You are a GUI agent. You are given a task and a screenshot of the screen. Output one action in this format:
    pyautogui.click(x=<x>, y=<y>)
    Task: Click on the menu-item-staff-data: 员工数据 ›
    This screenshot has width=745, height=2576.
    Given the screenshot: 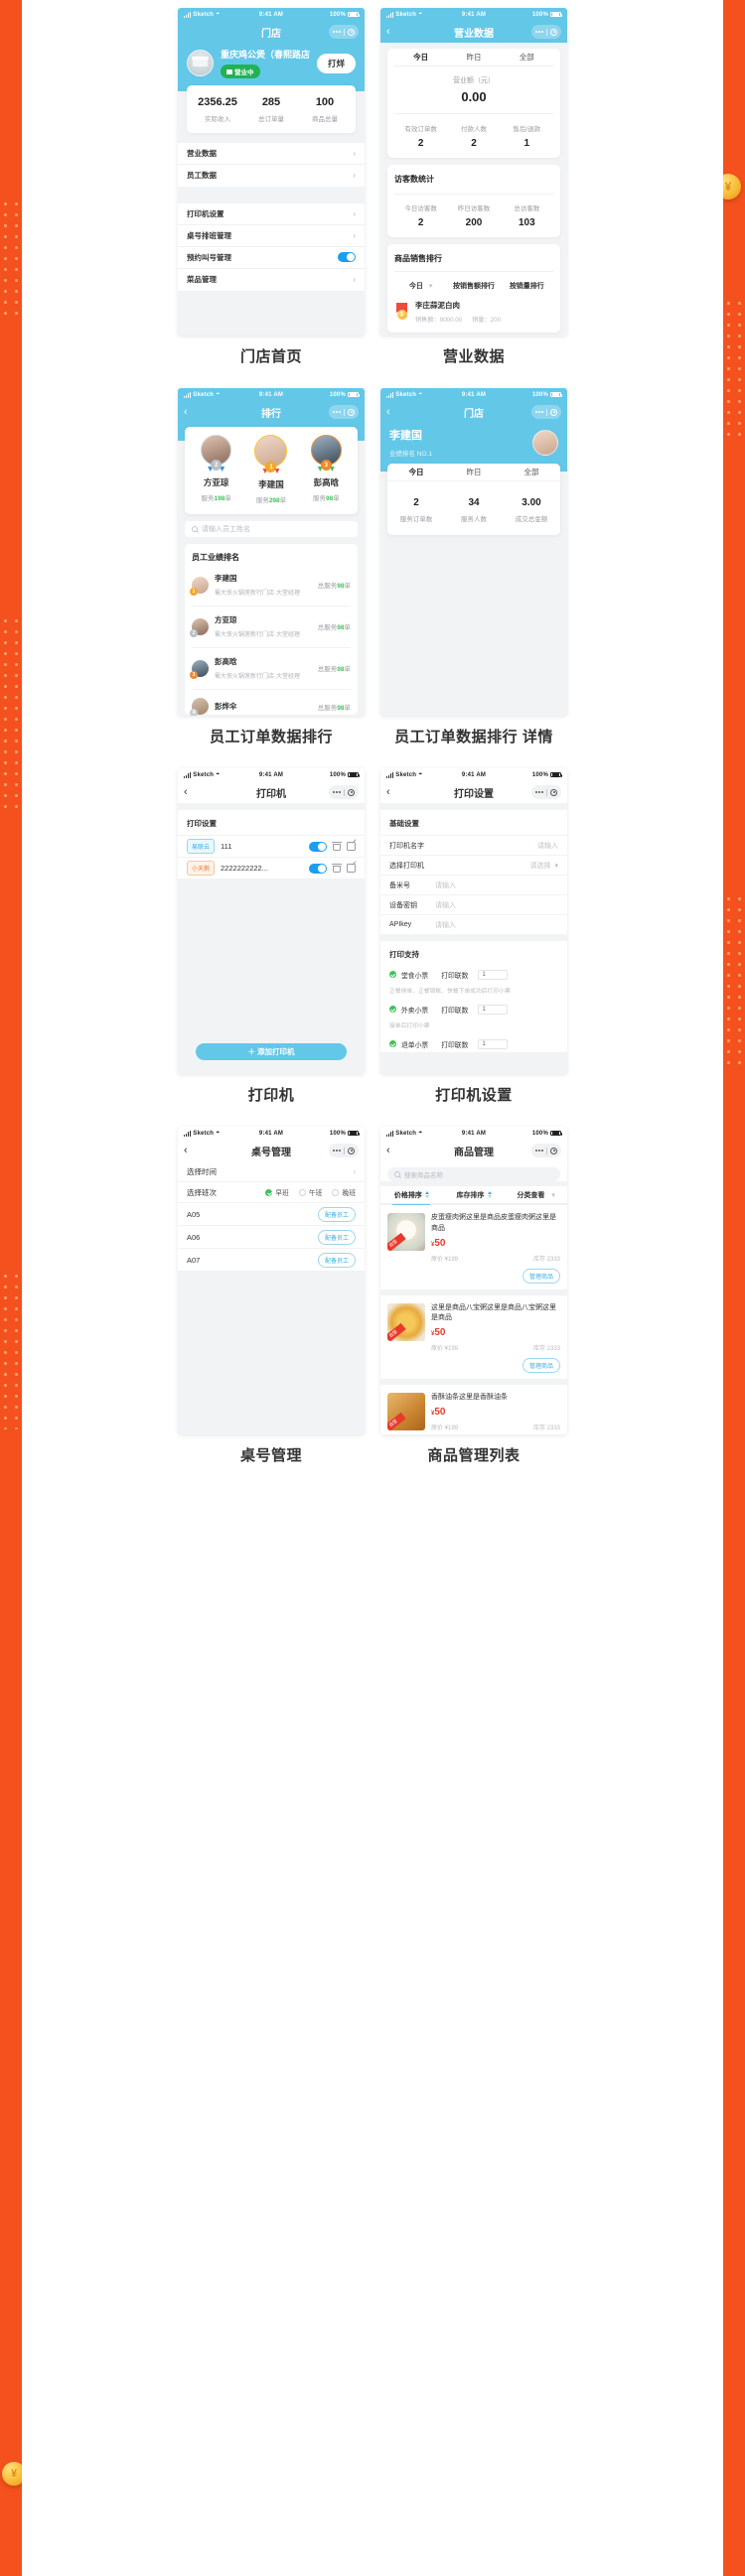 What is the action you would take?
    pyautogui.click(x=271, y=176)
    